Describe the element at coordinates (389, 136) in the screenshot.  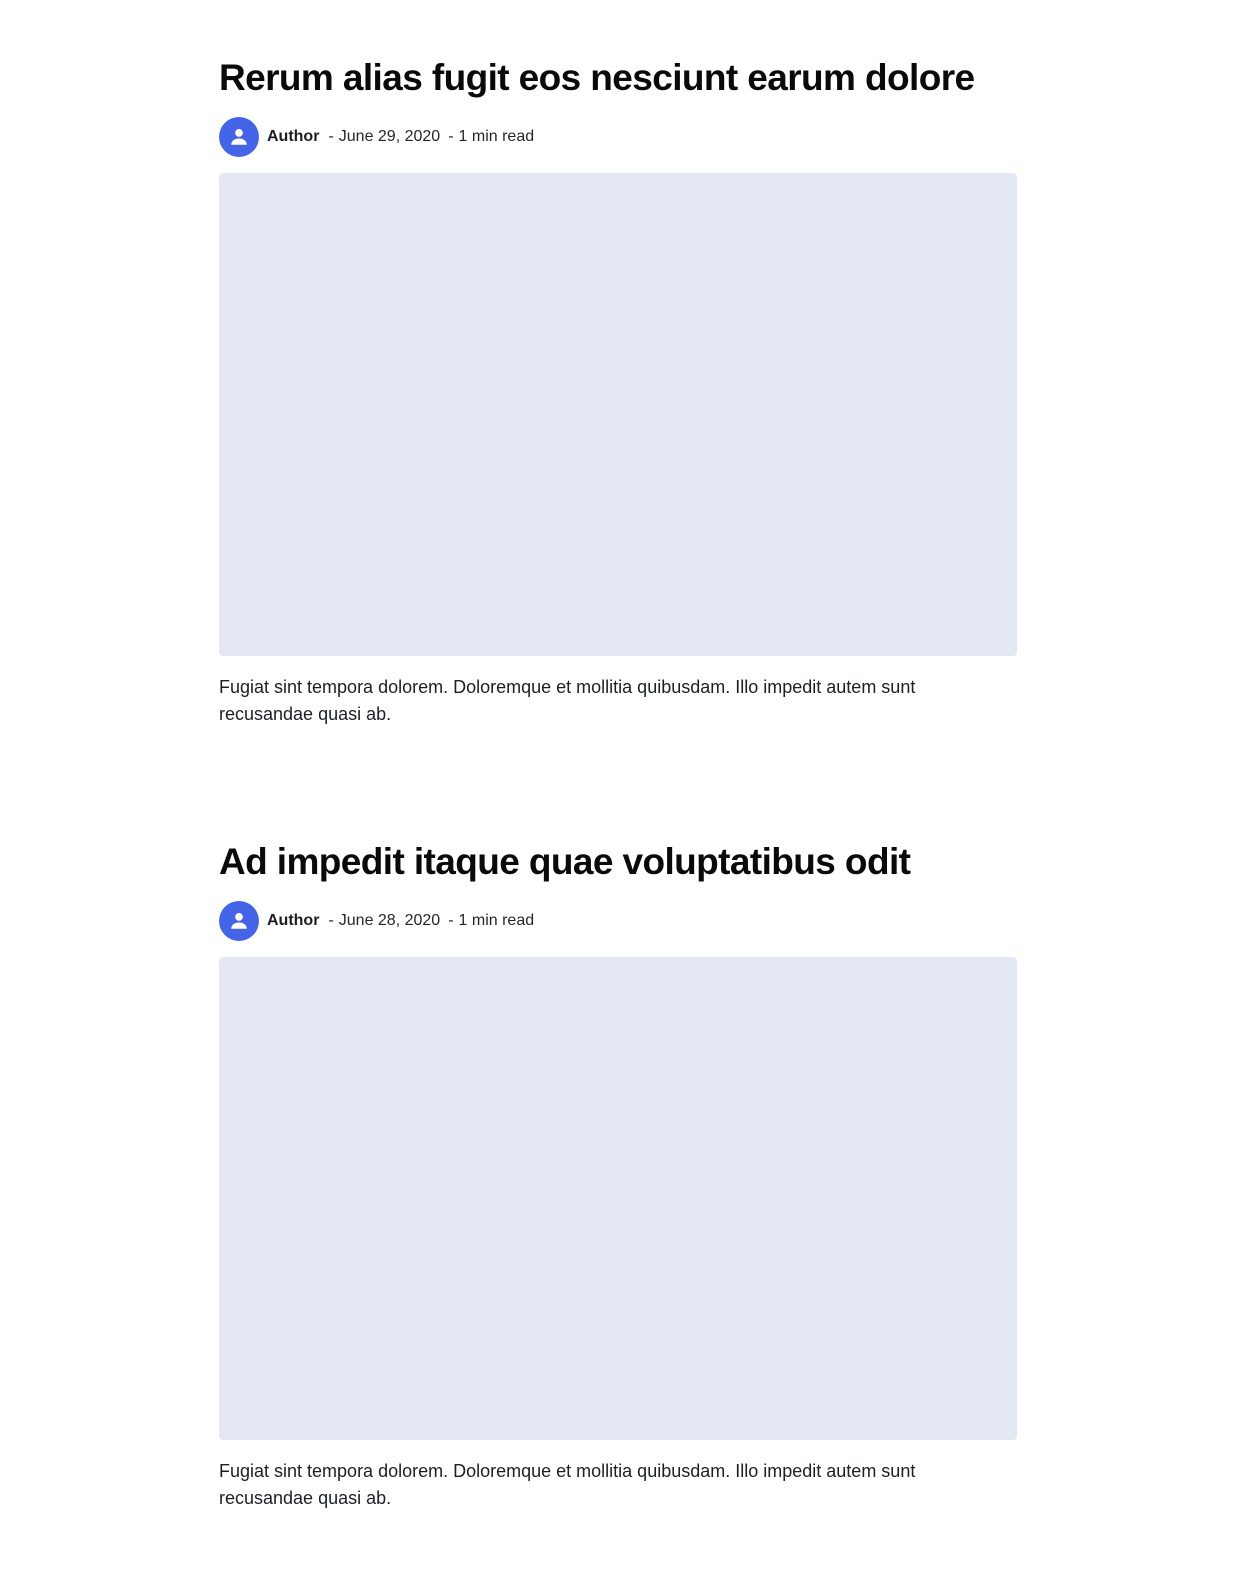
I see `post-date: June 29, 2020` at that location.